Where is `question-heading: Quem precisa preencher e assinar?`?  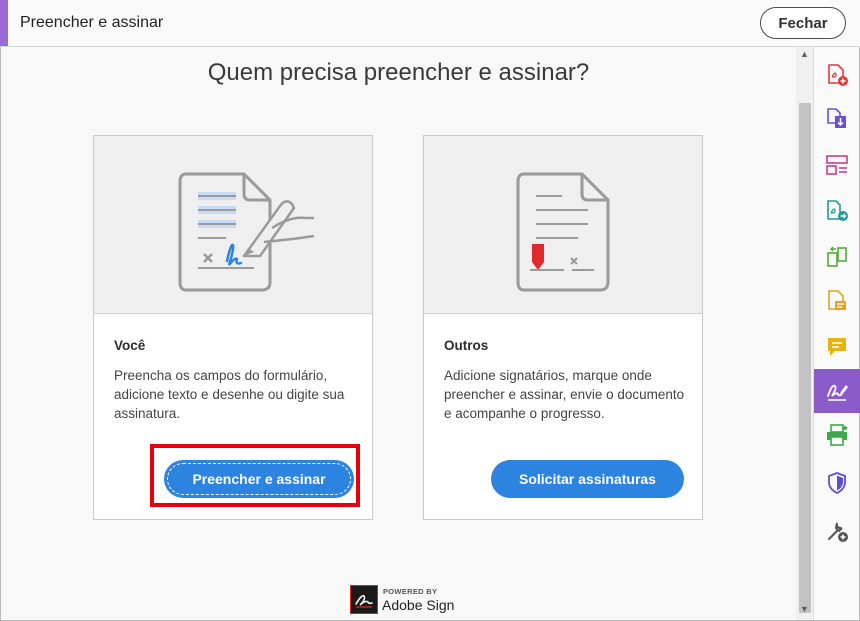
question-heading: Quem precisa preencher e assinar? is located at coordinates (398, 72).